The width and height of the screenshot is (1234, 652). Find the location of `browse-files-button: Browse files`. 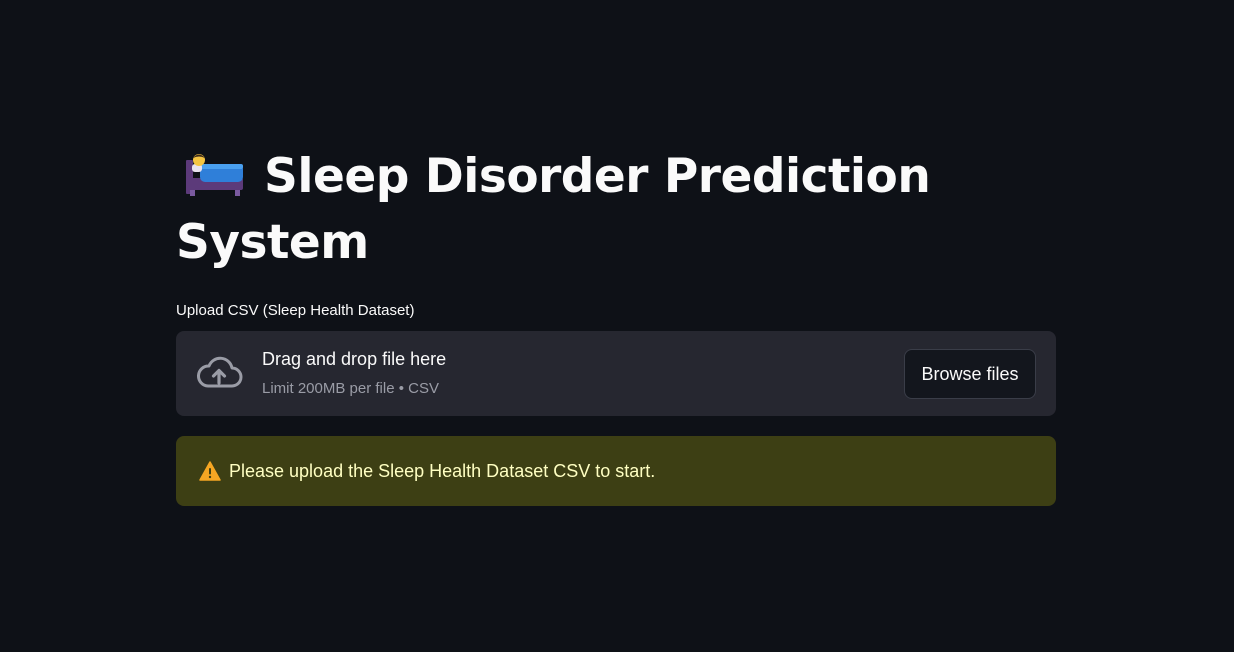

browse-files-button: Browse files is located at coordinates (970, 374).